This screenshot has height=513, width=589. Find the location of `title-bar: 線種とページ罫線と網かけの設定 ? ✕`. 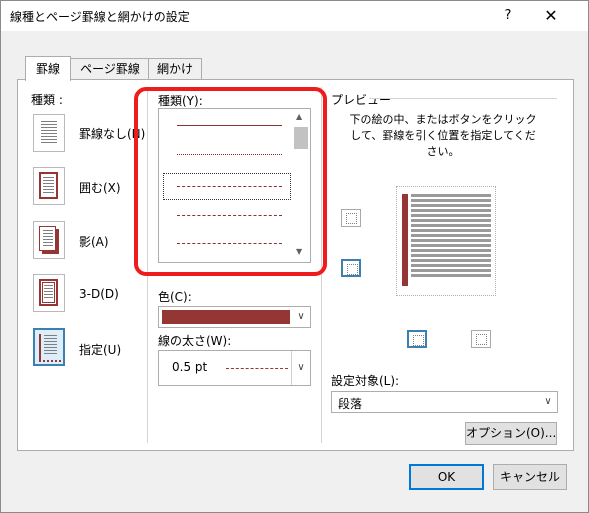

title-bar: 線種とページ罫線と網かけの設定 ? ✕ is located at coordinates (294, 16).